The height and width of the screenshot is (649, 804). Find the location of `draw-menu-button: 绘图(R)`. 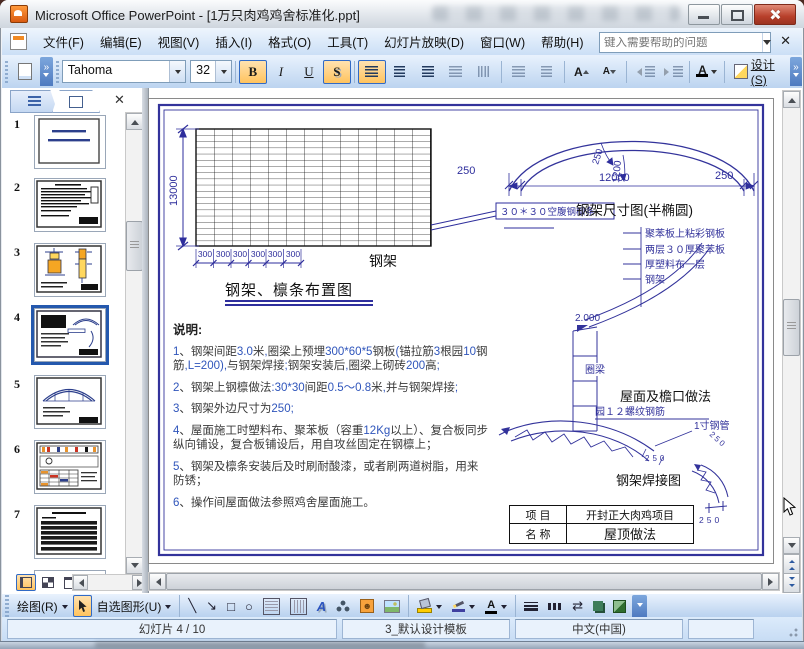

draw-menu-button: 绘图(R) is located at coordinates (42, 606).